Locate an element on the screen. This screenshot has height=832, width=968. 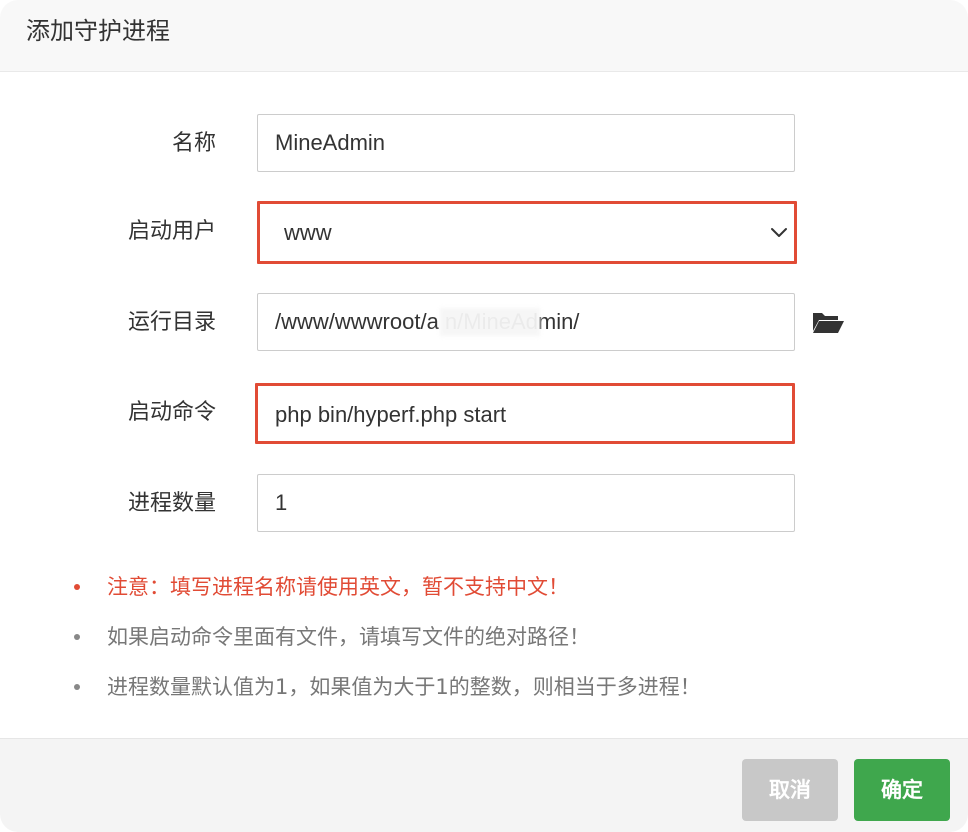
command-label: 启动命令 is located at coordinates (171, 412).